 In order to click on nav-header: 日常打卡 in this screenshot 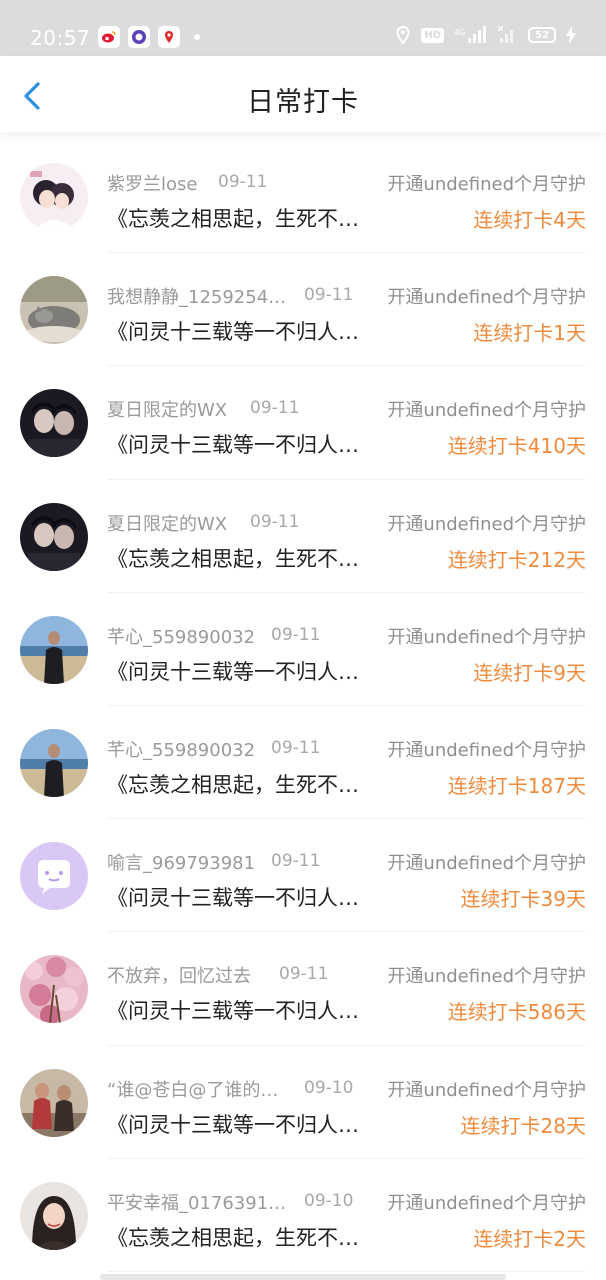, I will do `click(303, 94)`.